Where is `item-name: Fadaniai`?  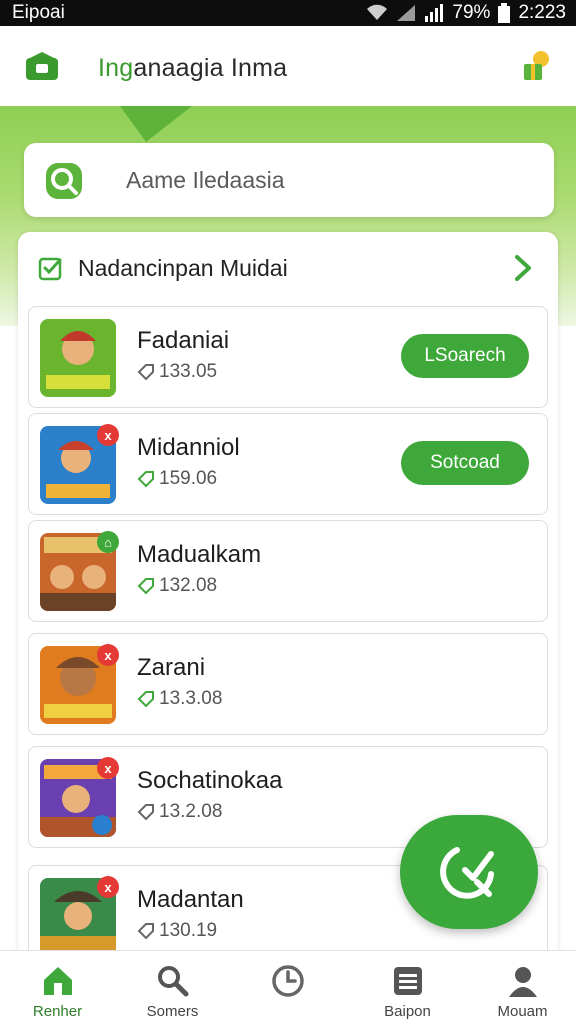 item-name: Fadaniai is located at coordinates (183, 340).